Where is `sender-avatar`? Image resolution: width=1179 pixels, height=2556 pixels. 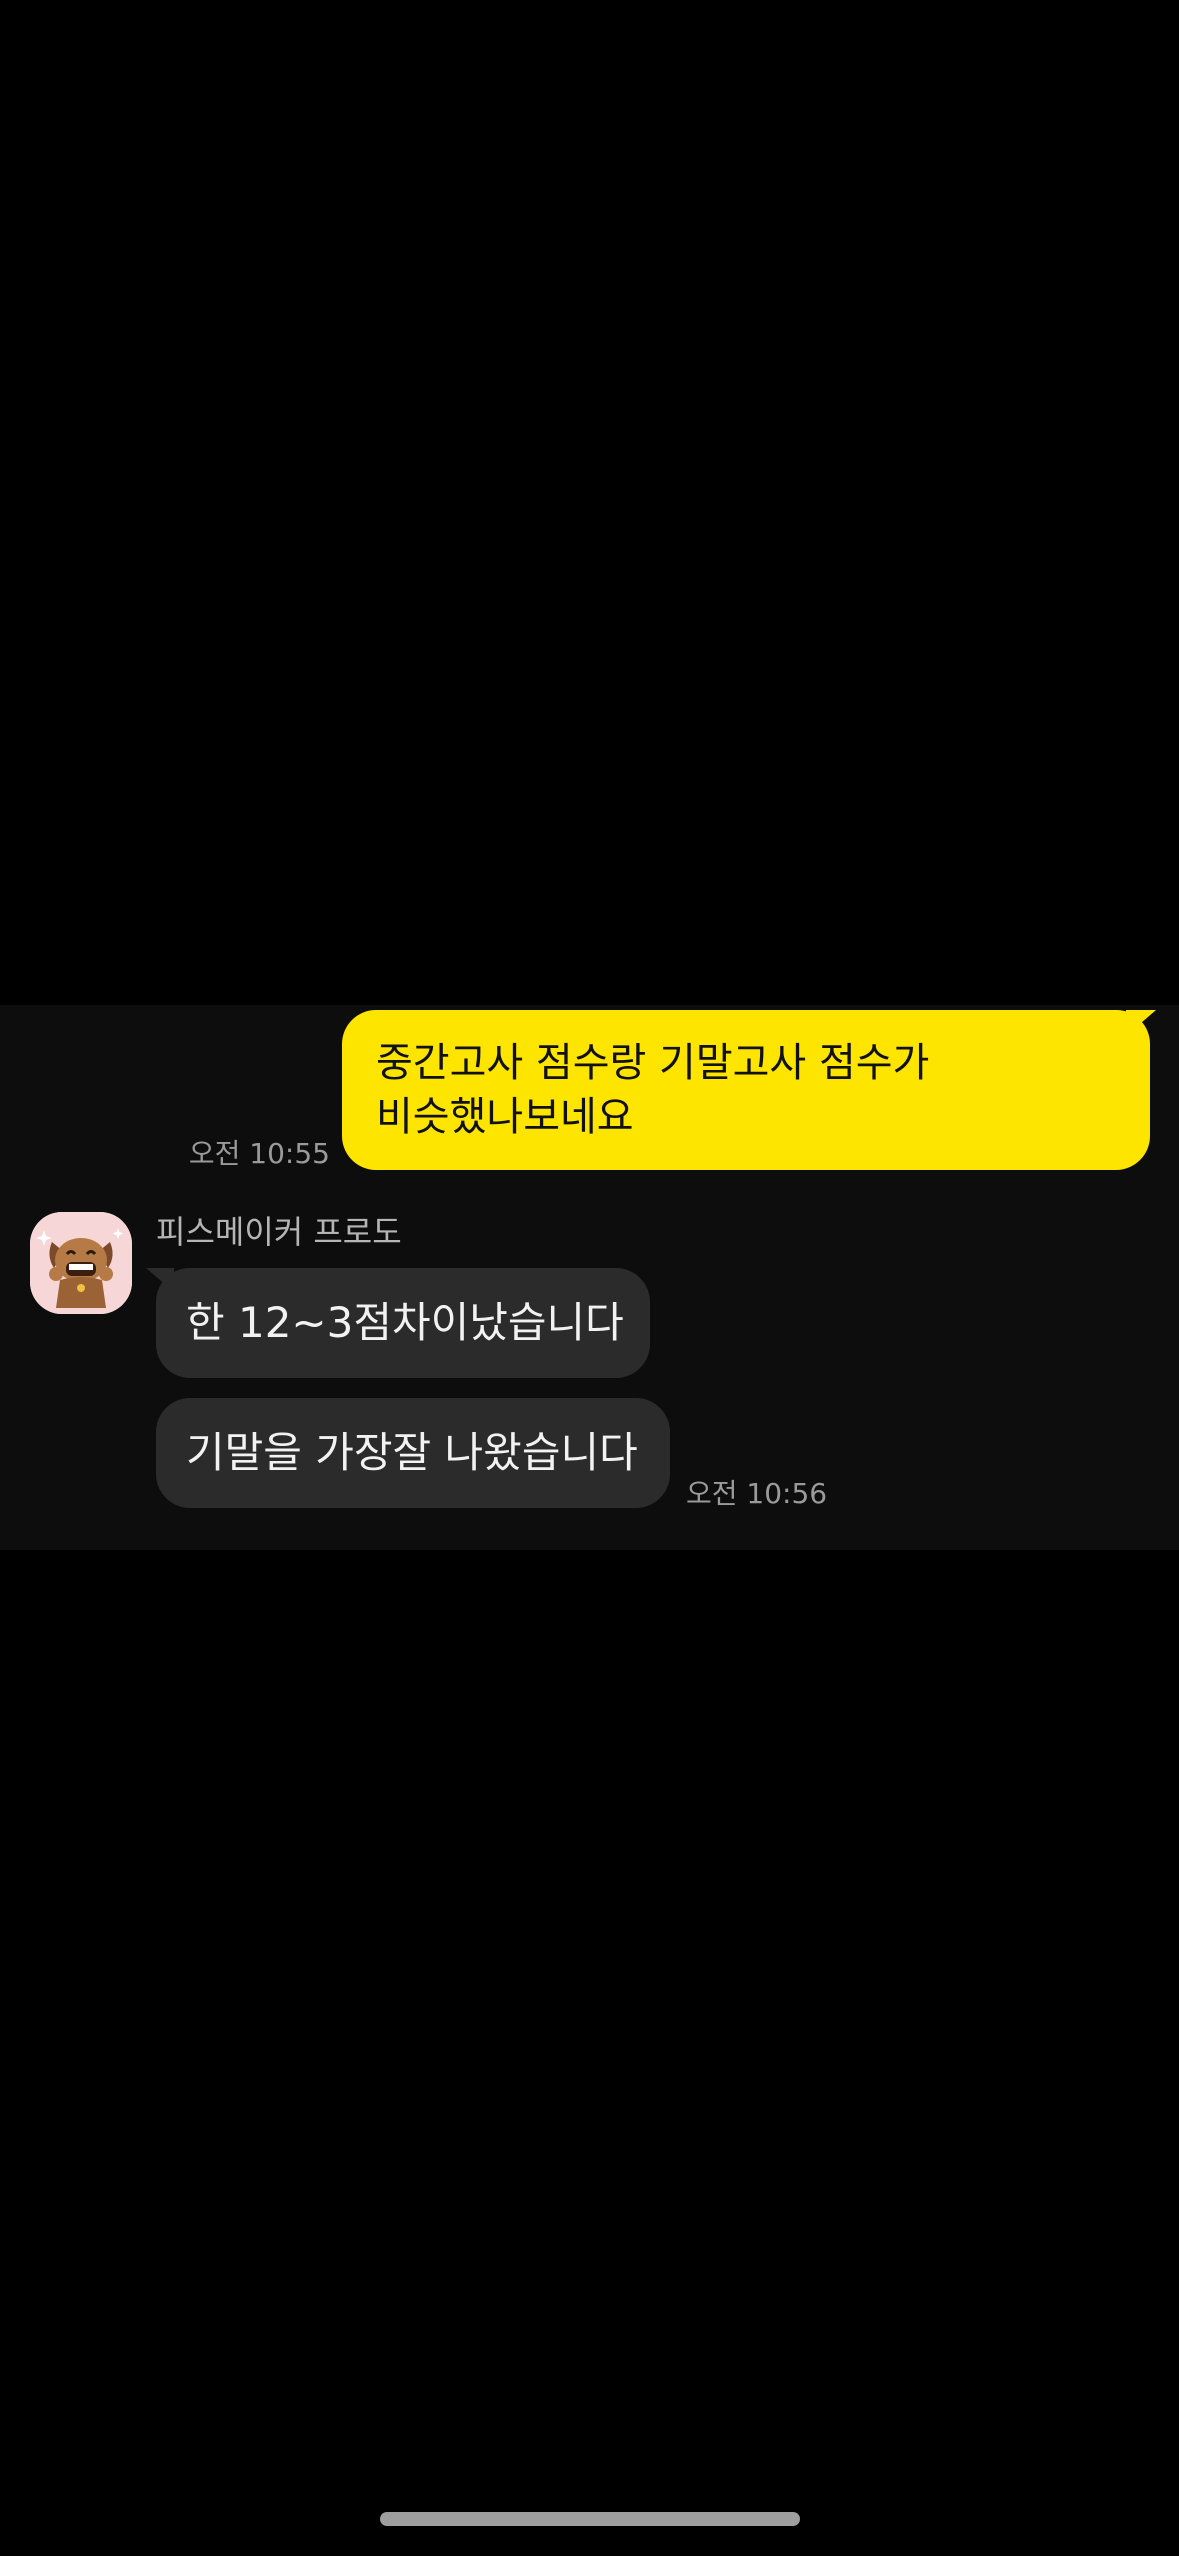
sender-avatar is located at coordinates (81, 1263).